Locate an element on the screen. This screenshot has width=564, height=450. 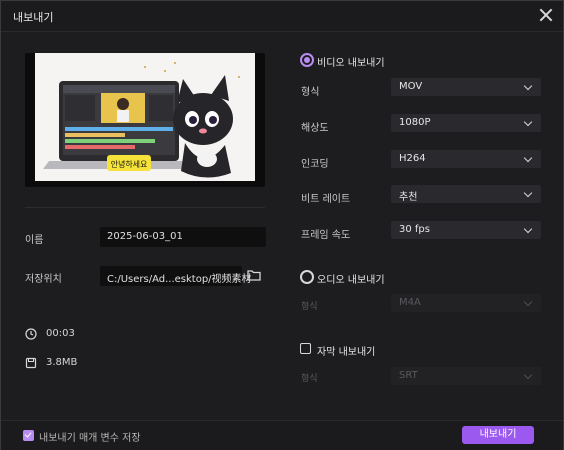
audio-format-value: M4A is located at coordinates (410, 302).